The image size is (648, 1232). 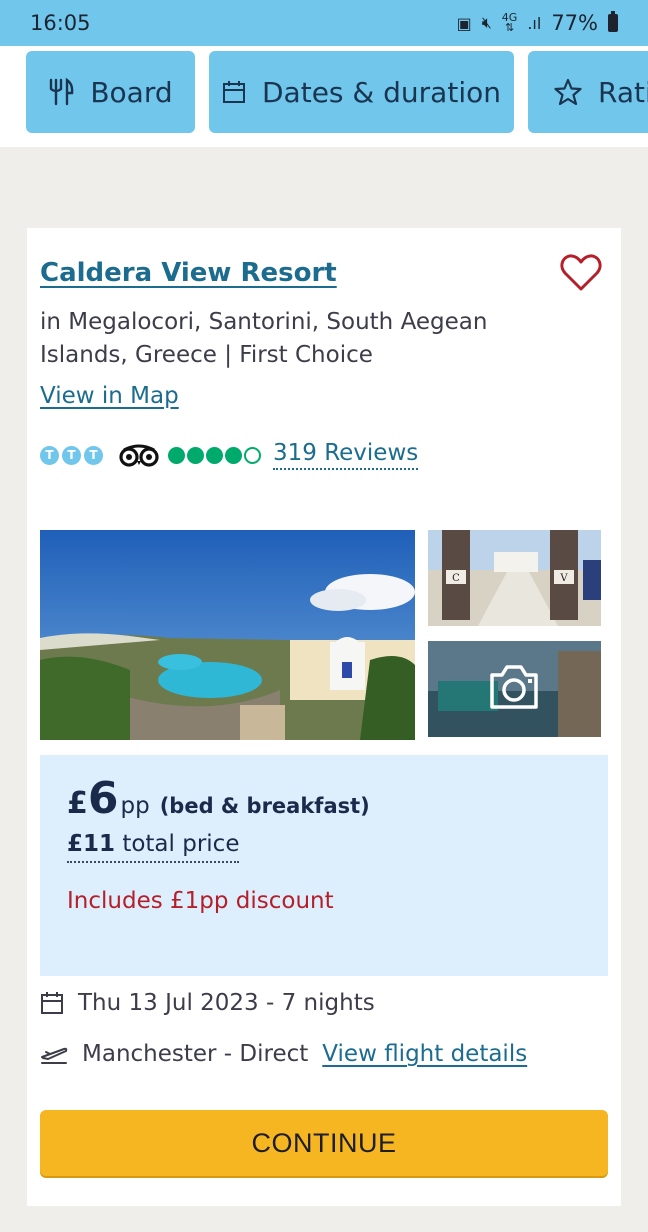 What do you see at coordinates (588, 92) in the screenshot?
I see `rating-filter-button: Rati` at bounding box center [588, 92].